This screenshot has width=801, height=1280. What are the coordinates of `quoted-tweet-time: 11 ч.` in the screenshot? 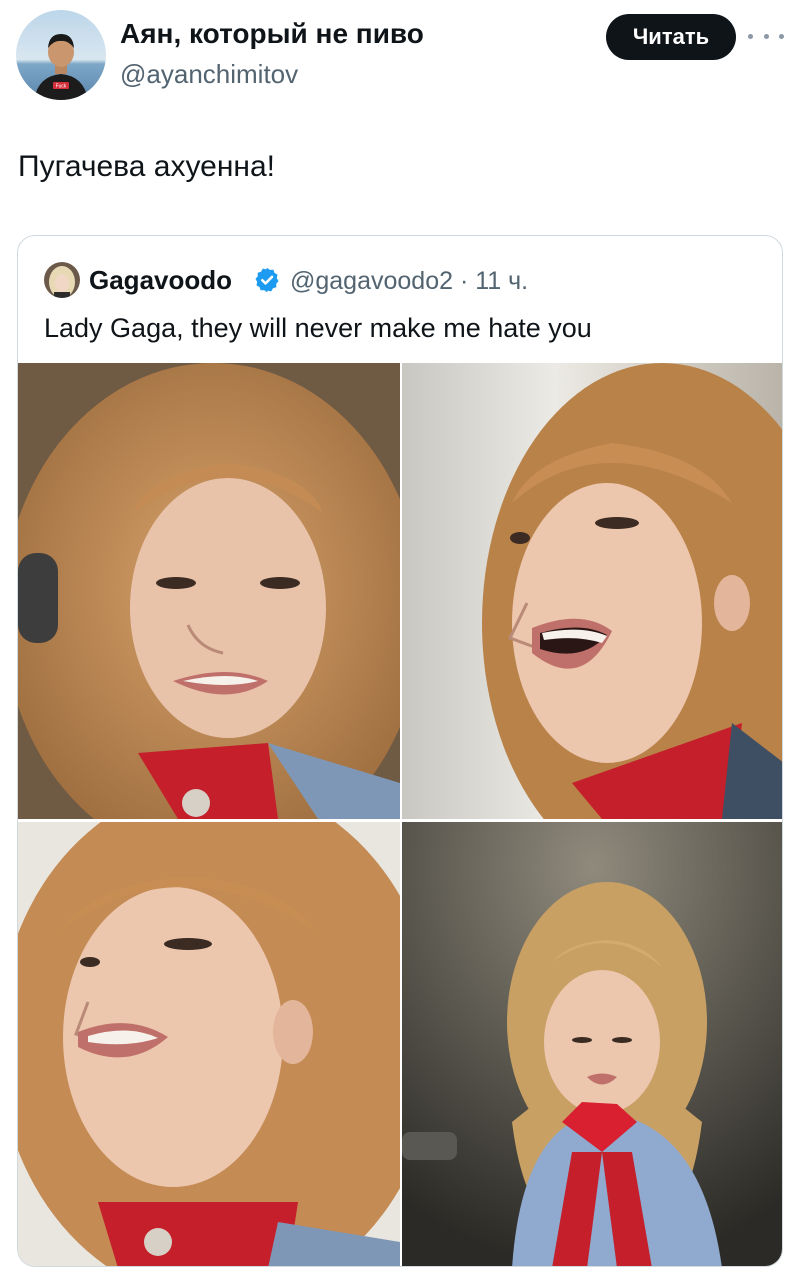 It's located at (501, 281).